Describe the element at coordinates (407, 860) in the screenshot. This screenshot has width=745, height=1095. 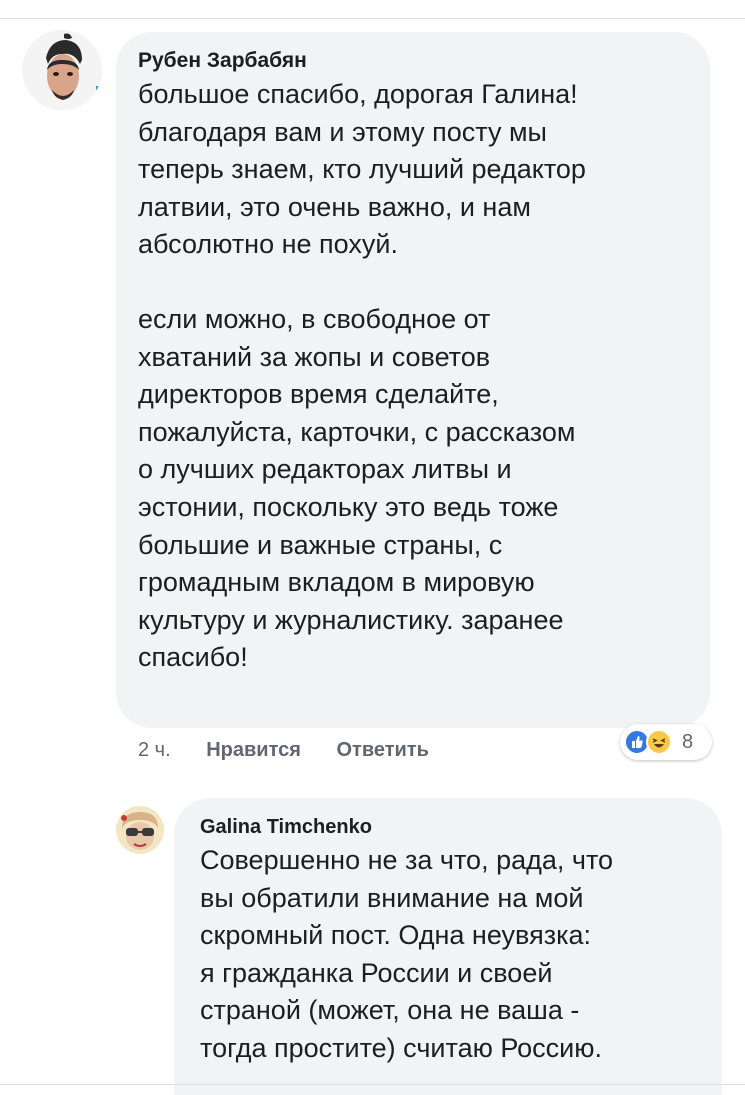
I see `comment-line: Совершенно не за что, рада, что` at that location.